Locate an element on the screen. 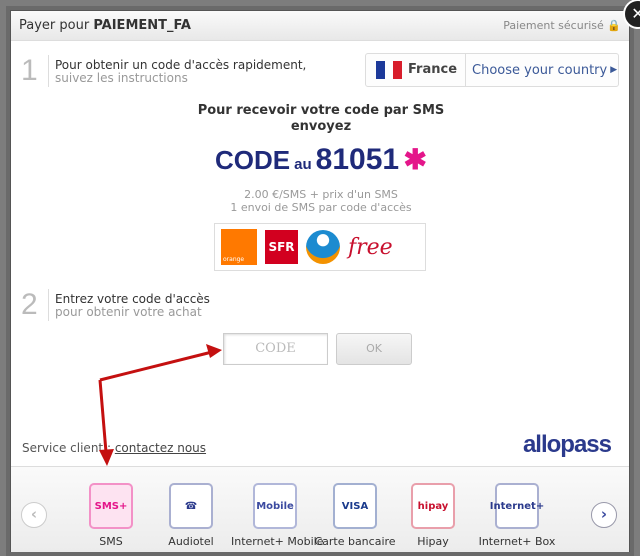 The height and width of the screenshot is (556, 640). free-logo: free is located at coordinates (370, 247).